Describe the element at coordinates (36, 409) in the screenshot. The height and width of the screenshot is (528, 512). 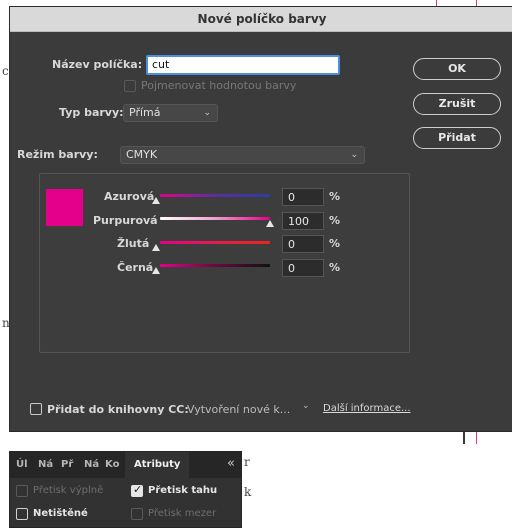
I see `add-to-library-checkbox` at that location.